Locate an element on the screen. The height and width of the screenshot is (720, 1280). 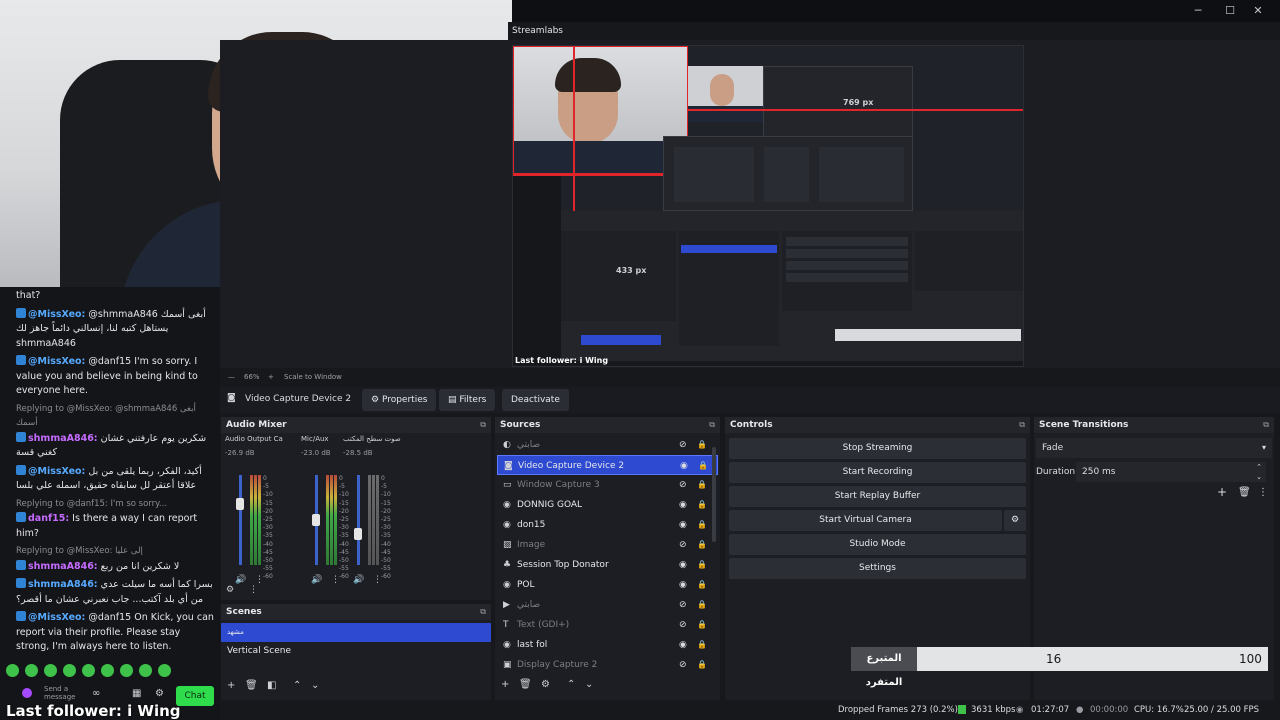
settings-button: Settings is located at coordinates (877, 568).